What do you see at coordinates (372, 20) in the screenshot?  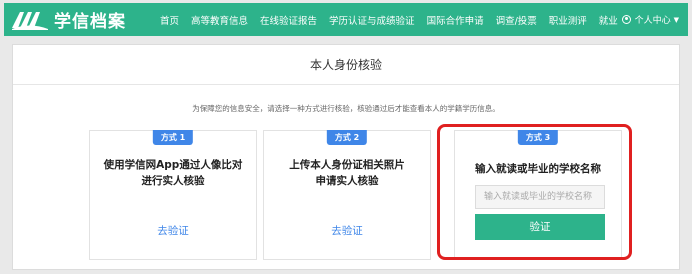 I see `nav-item-degree-certification: 学历认证与成绩验证` at bounding box center [372, 20].